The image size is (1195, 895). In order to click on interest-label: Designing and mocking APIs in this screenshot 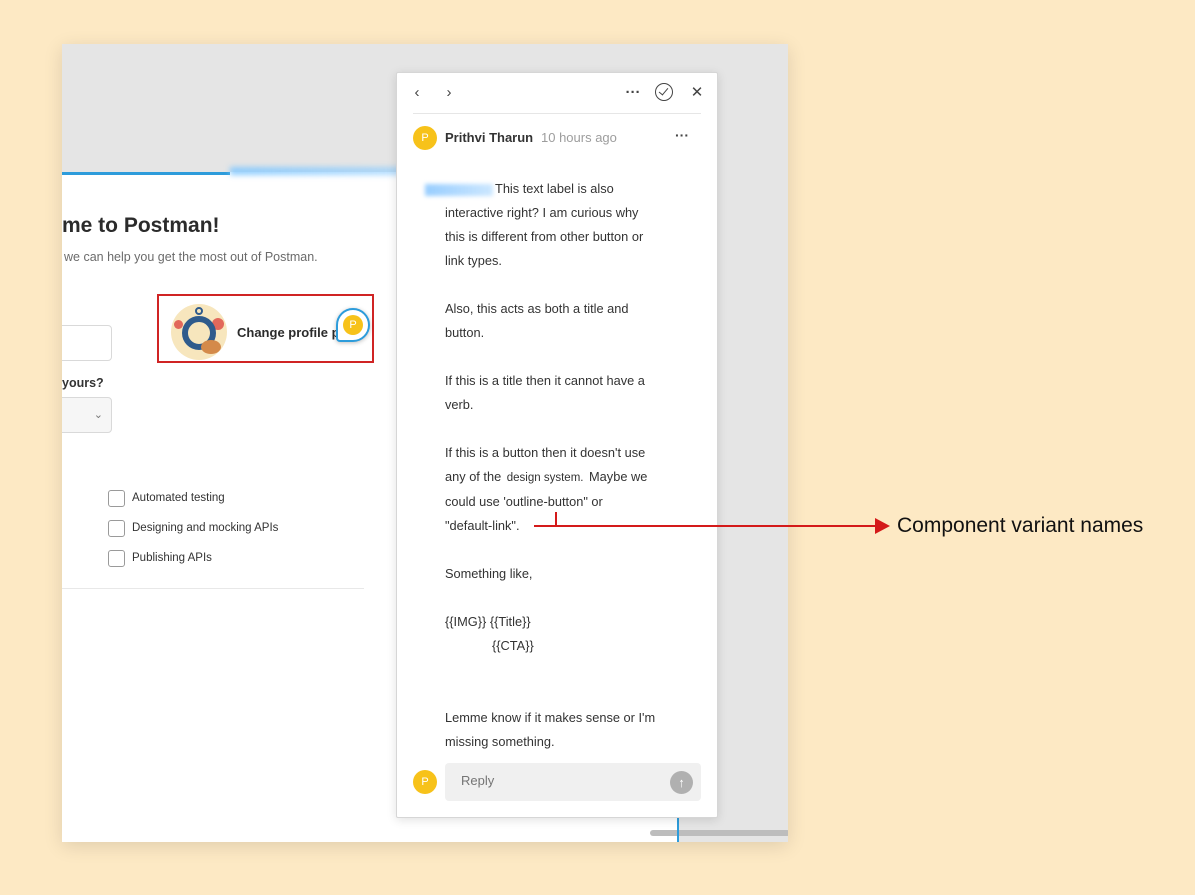, I will do `click(205, 528)`.